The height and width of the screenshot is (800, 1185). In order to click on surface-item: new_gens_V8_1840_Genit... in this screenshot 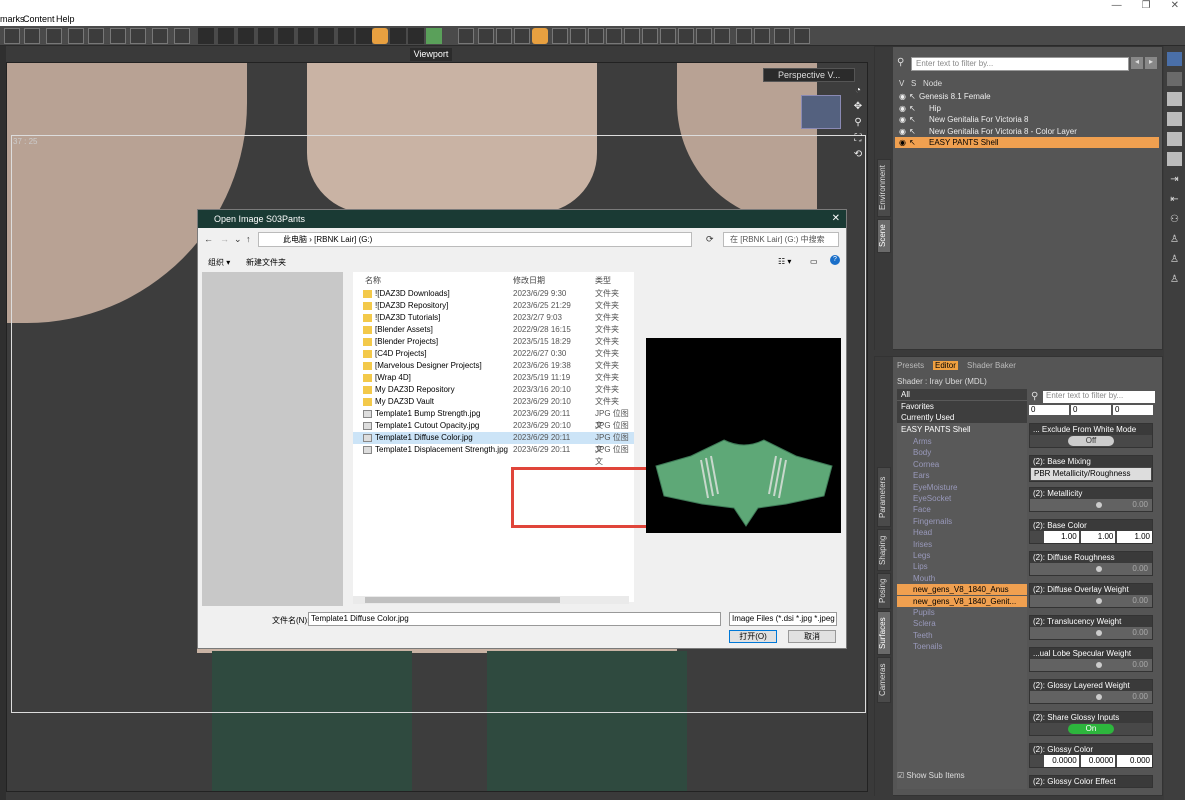, I will do `click(962, 601)`.